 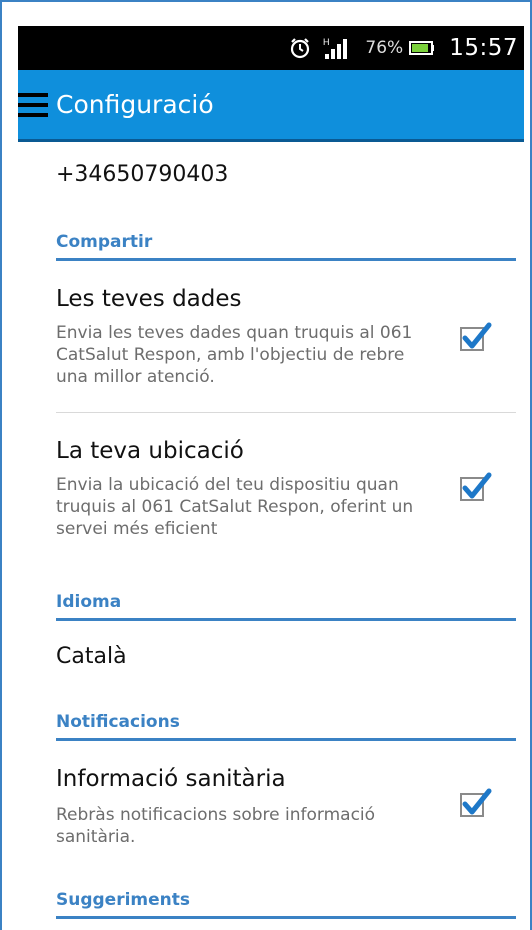 What do you see at coordinates (286, 412) in the screenshot?
I see `divider` at bounding box center [286, 412].